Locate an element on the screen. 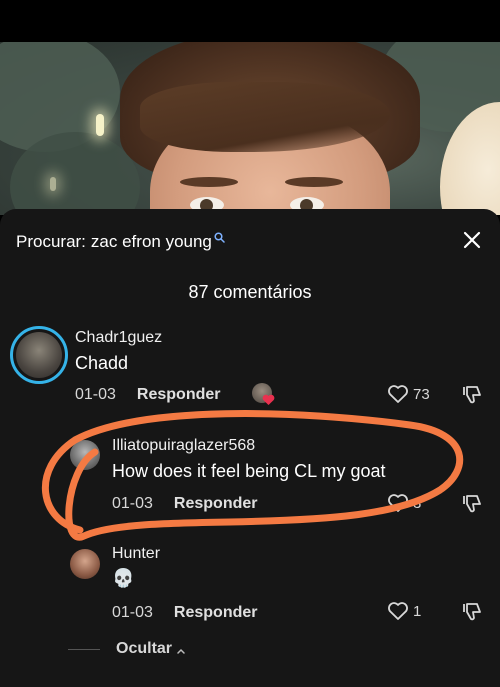  comment-text: Chadd is located at coordinates (102, 363).